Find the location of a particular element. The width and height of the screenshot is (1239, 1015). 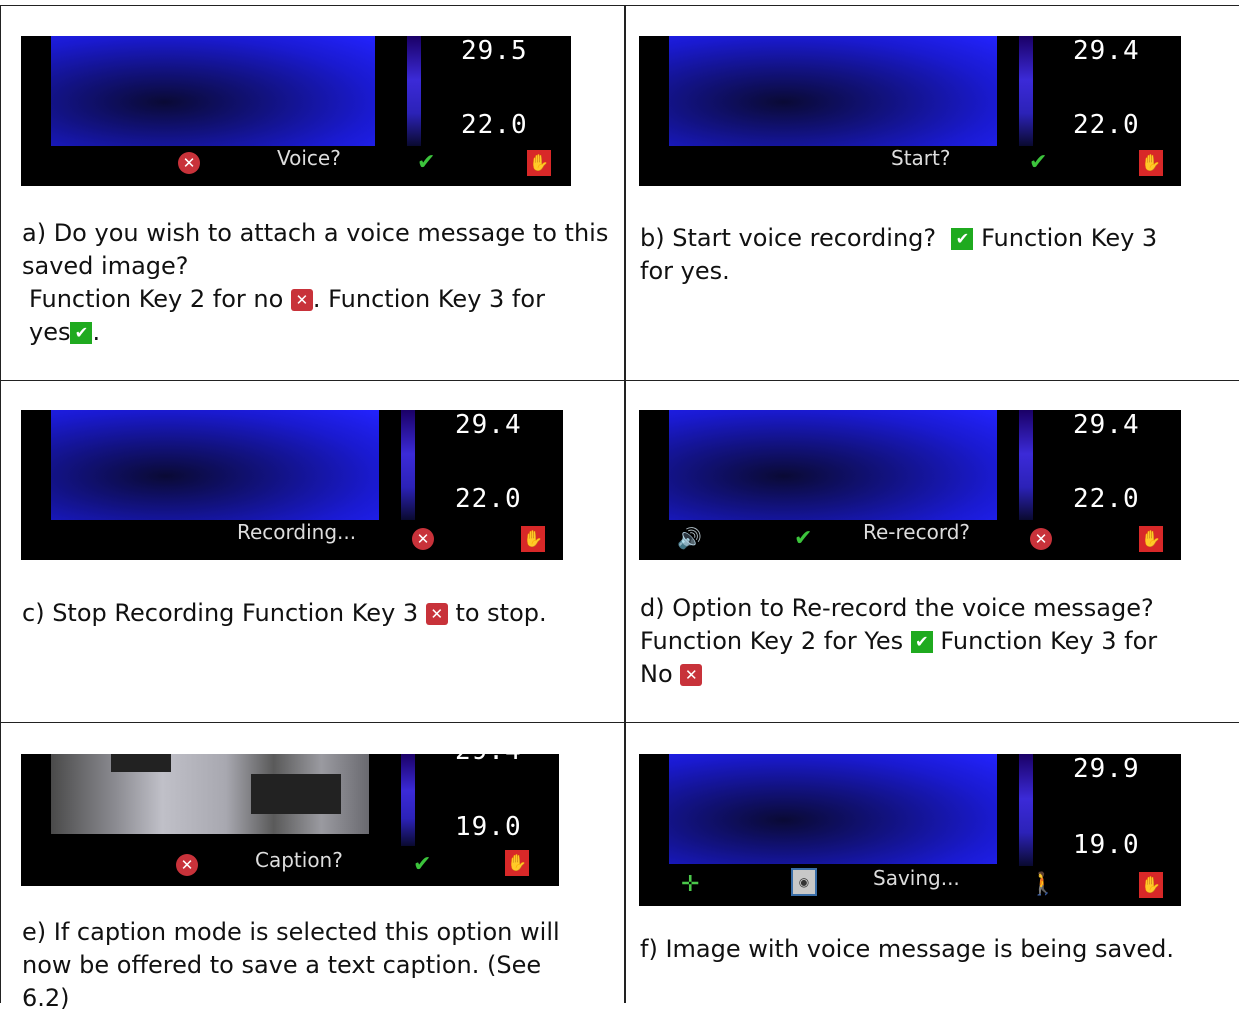

camera-screen-d: 29.4 22.0 🔊 ✔ Re-record? ✕ ✋ is located at coordinates (910, 485).